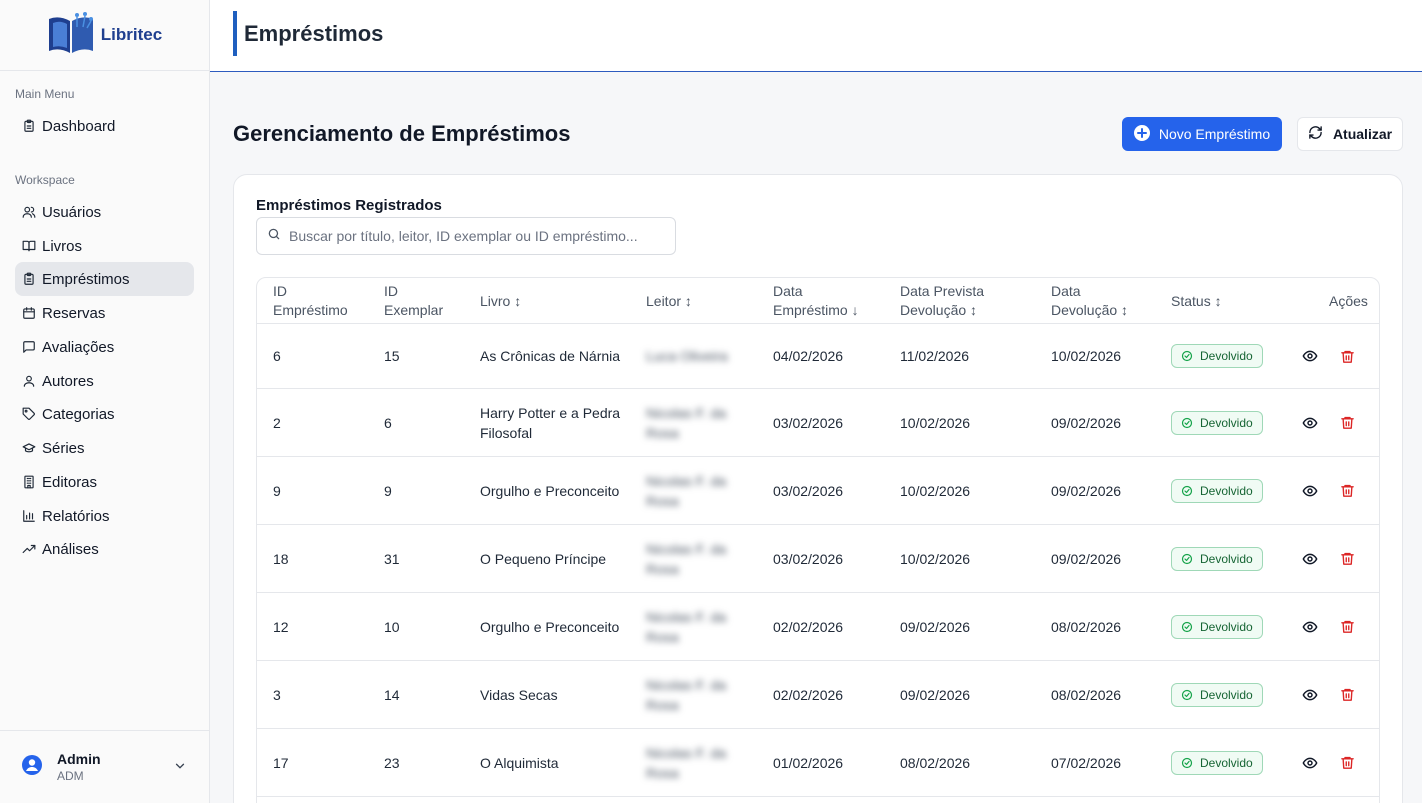 The height and width of the screenshot is (803, 1422). What do you see at coordinates (281, 762) in the screenshot?
I see `cell-id-emprestimo: 17` at bounding box center [281, 762].